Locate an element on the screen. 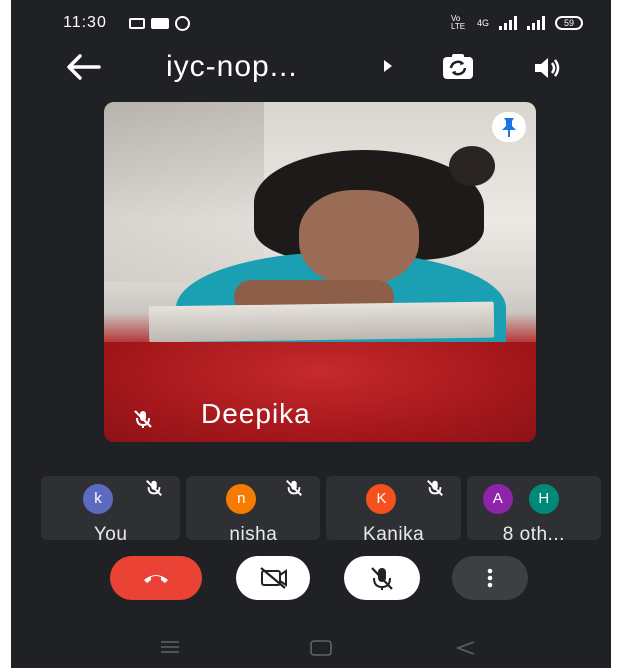 The height and width of the screenshot is (668, 619). video-person-lap is located at coordinates (320, 392).